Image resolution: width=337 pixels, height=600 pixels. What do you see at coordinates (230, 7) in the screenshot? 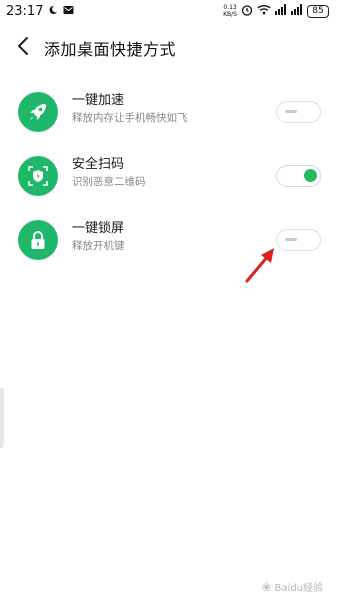
I see `net-speed-value: 0.13` at bounding box center [230, 7].